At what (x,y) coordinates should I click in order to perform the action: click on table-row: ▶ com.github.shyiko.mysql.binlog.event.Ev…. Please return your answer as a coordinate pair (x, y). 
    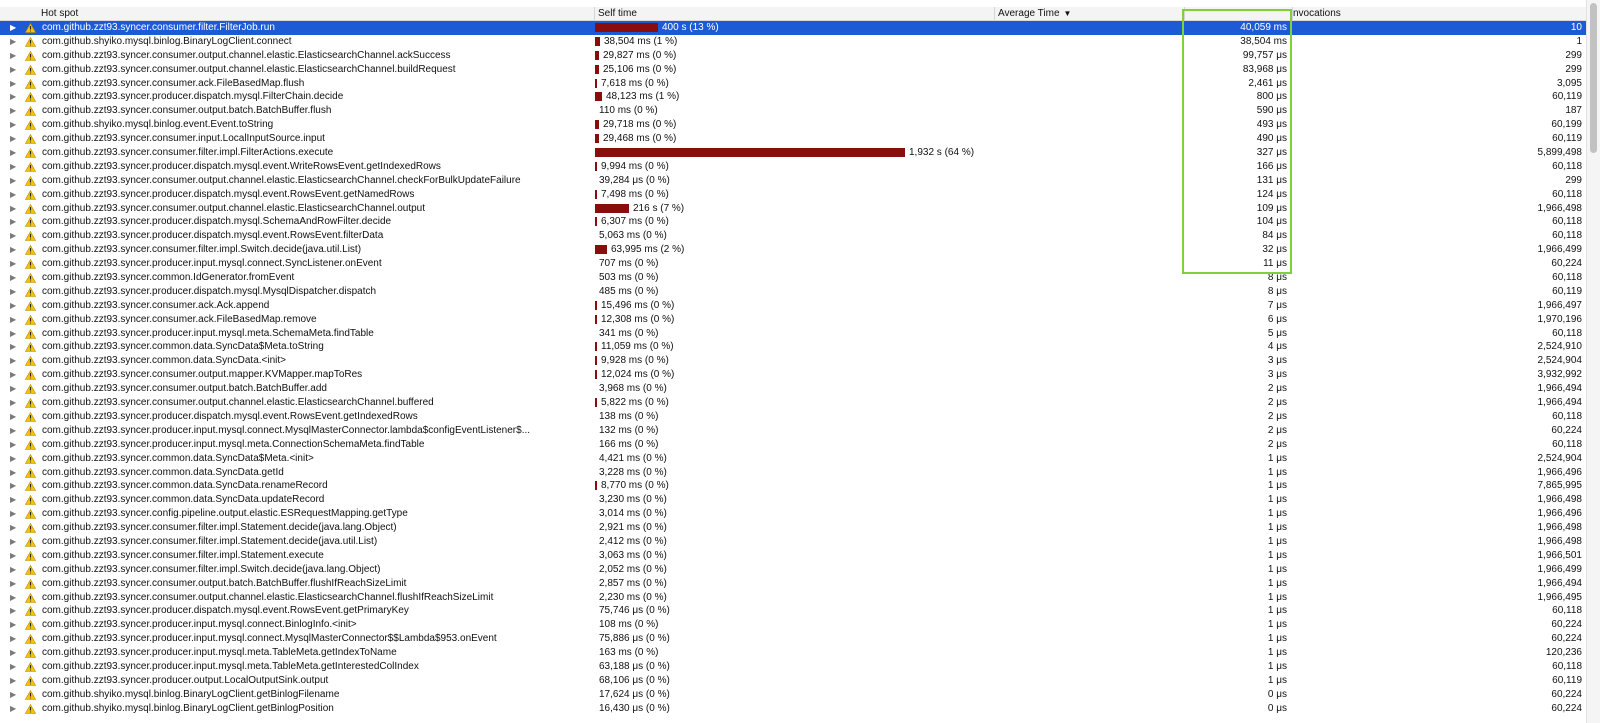
    Looking at the image, I should click on (793, 125).